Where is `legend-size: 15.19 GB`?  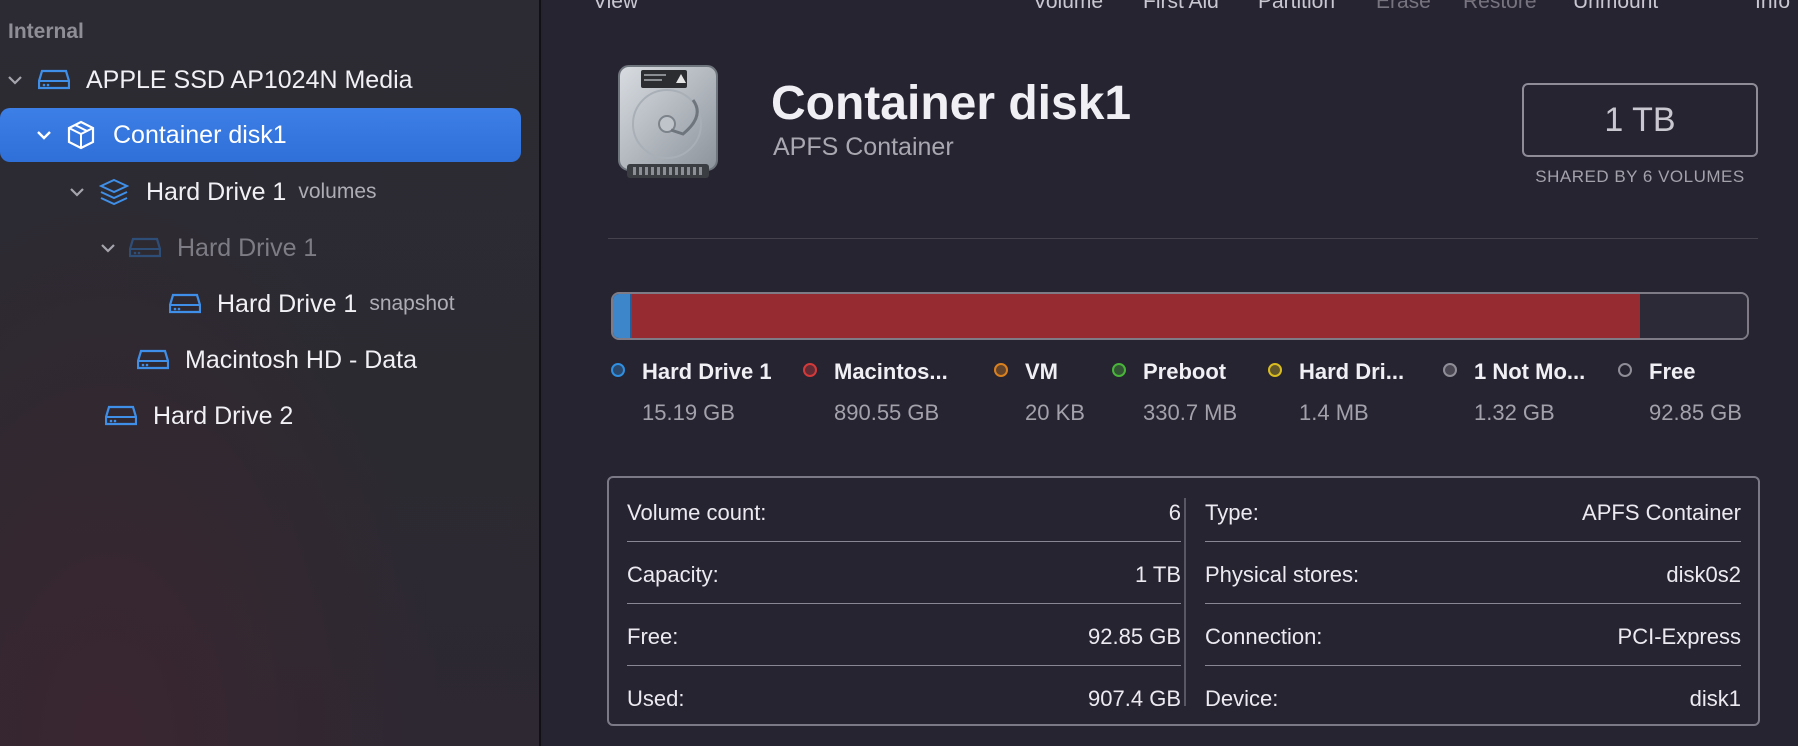 legend-size: 15.19 GB is located at coordinates (688, 412).